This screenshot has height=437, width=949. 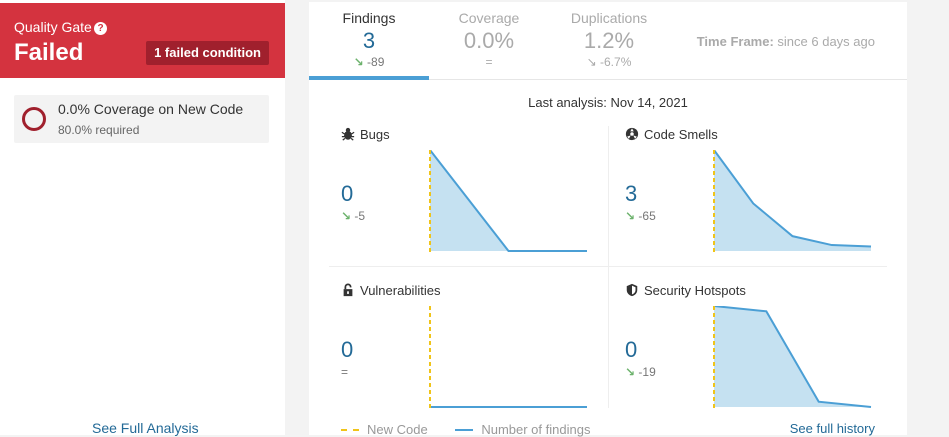 I want to click on condition-title: 0.0% Coverage on New Code, so click(x=151, y=109).